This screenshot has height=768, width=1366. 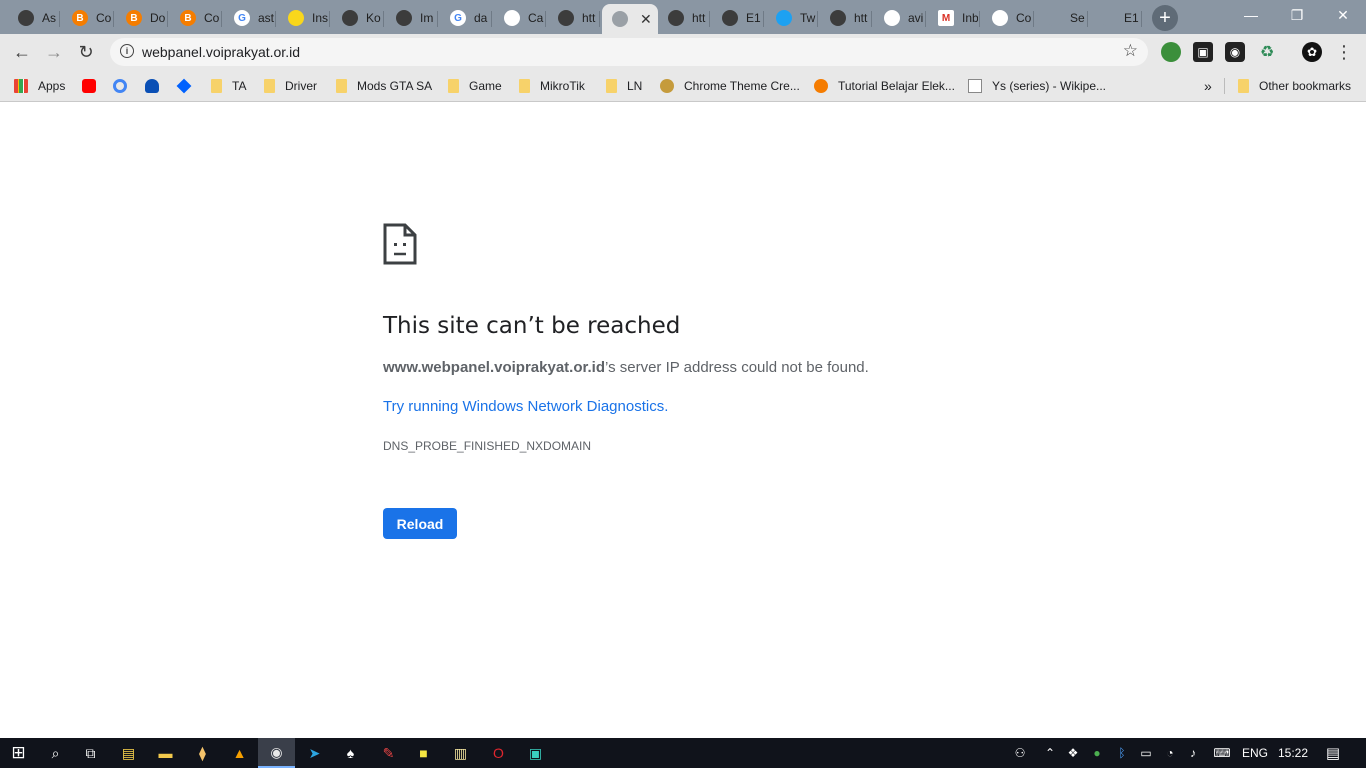 What do you see at coordinates (646, 19) in the screenshot?
I see `close-tab-icon: ✕` at bounding box center [646, 19].